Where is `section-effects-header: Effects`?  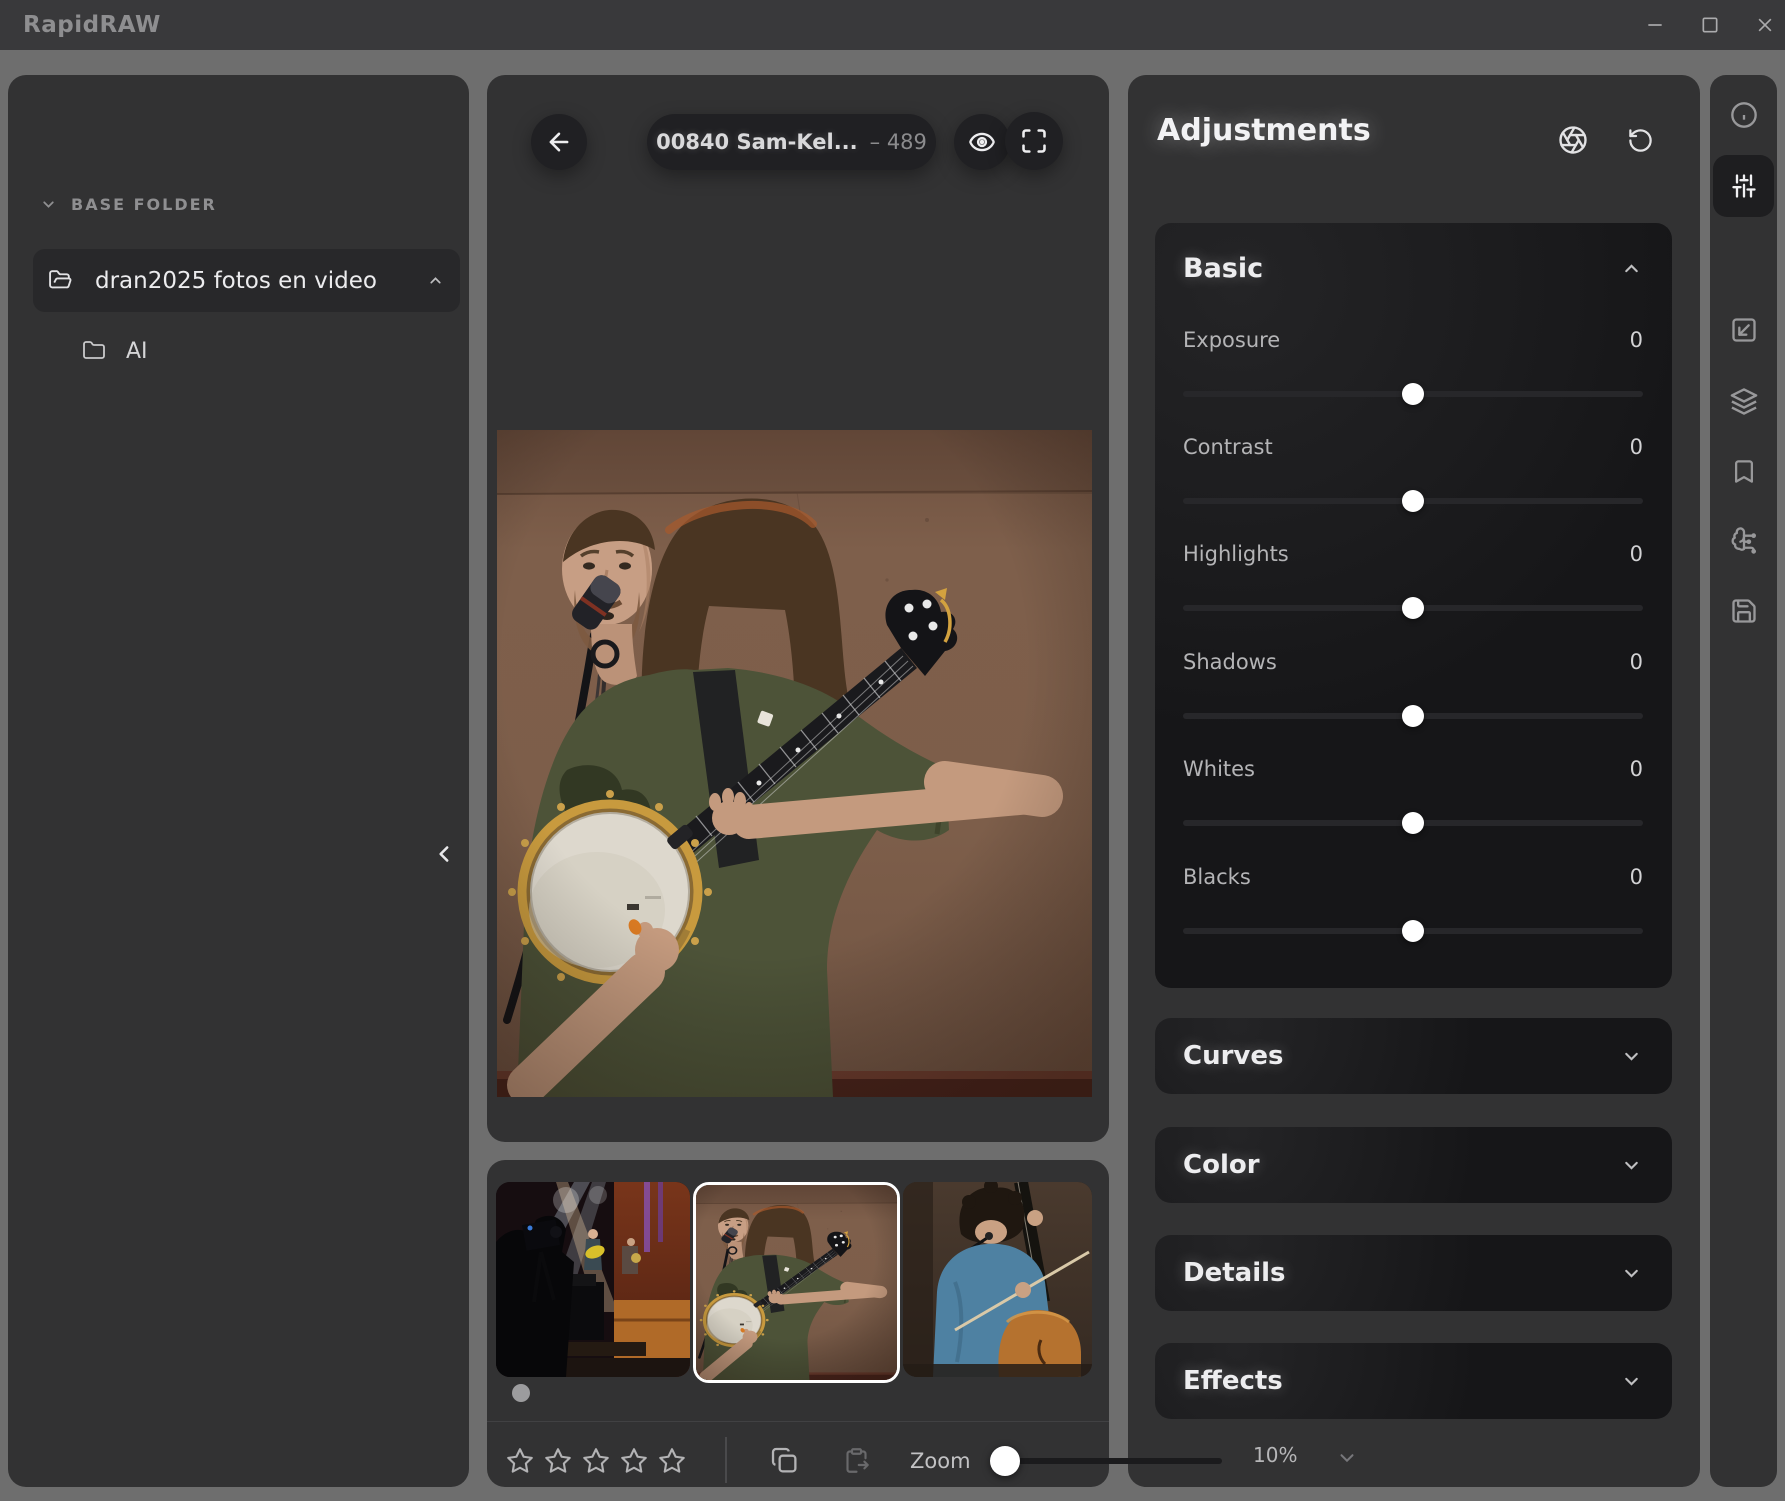 section-effects-header: Effects is located at coordinates (1412, 1381).